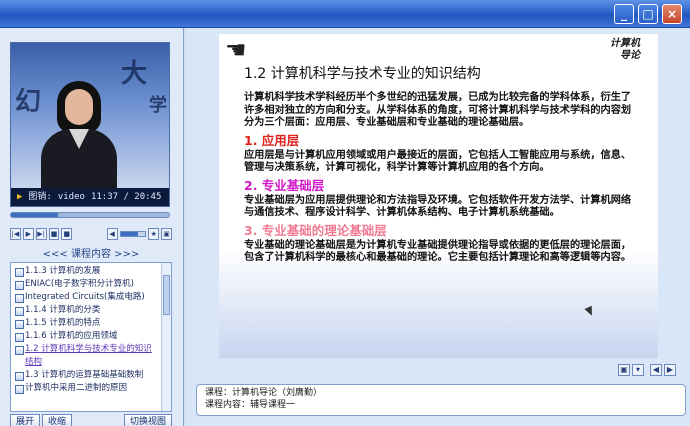  What do you see at coordinates (656, 370) in the screenshot?
I see `slide-prev-icon: ◀` at bounding box center [656, 370].